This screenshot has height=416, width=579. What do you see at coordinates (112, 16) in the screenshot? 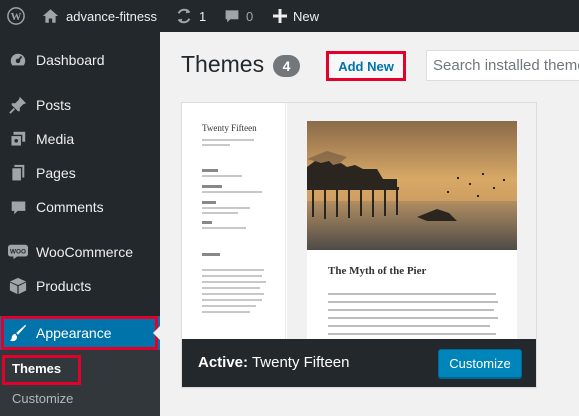
I see `site-name-label: advance-fitness` at bounding box center [112, 16].